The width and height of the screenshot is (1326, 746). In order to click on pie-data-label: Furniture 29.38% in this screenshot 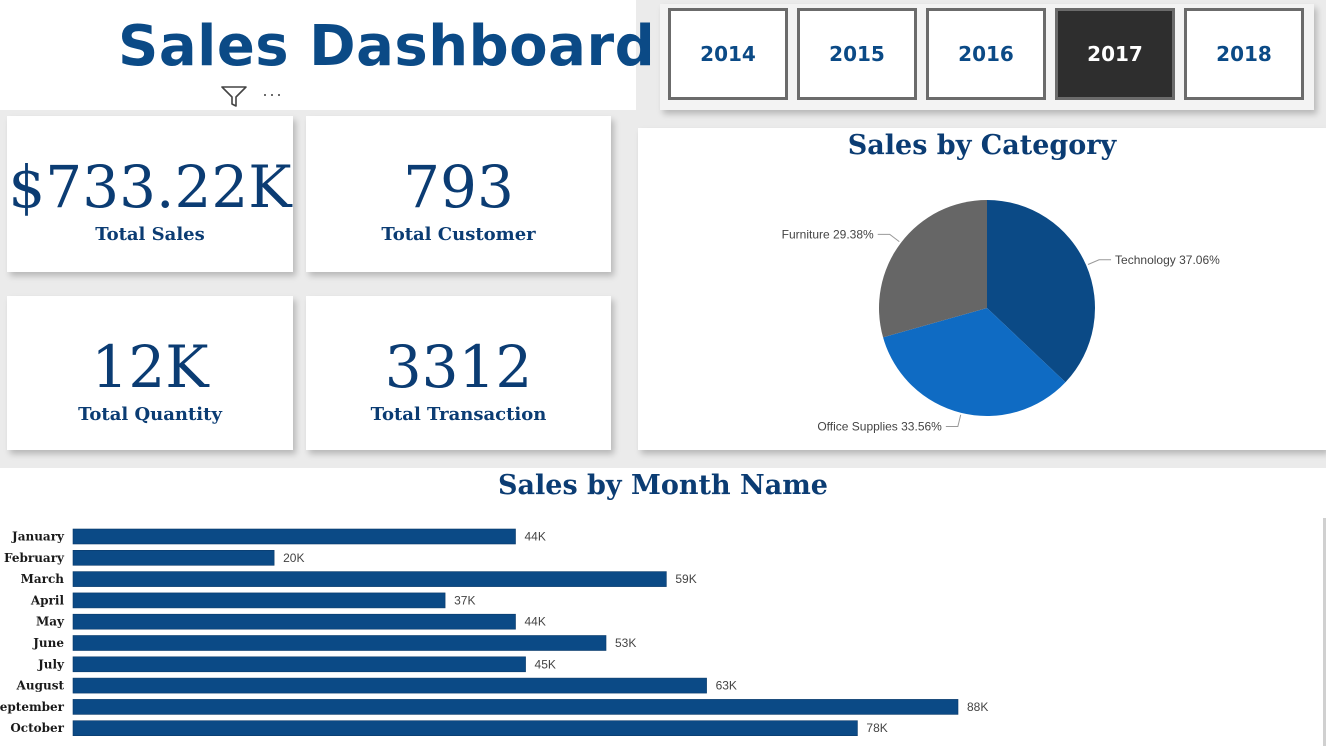, I will do `click(828, 234)`.